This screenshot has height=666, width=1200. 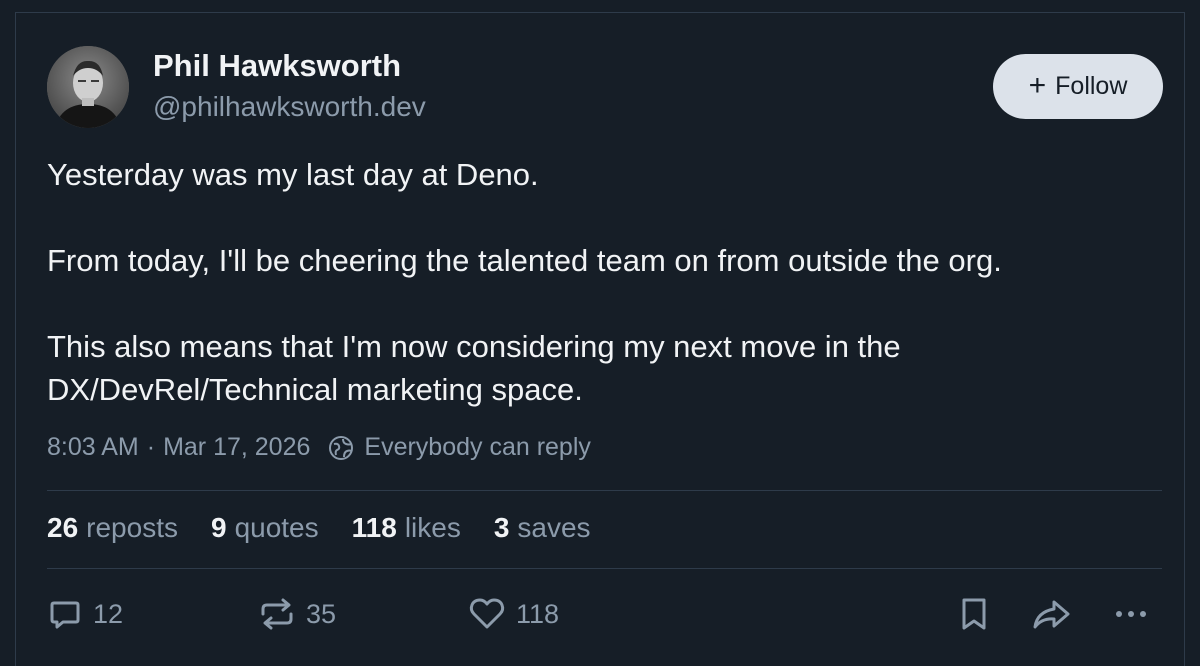 I want to click on stat-label: likes, so click(x=432, y=527).